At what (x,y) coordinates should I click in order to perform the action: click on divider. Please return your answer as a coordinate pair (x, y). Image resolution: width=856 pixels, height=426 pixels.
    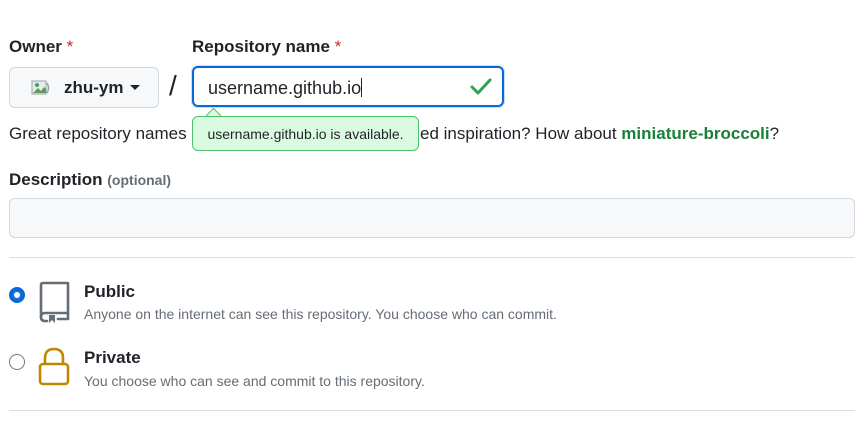
    Looking at the image, I should click on (432, 257).